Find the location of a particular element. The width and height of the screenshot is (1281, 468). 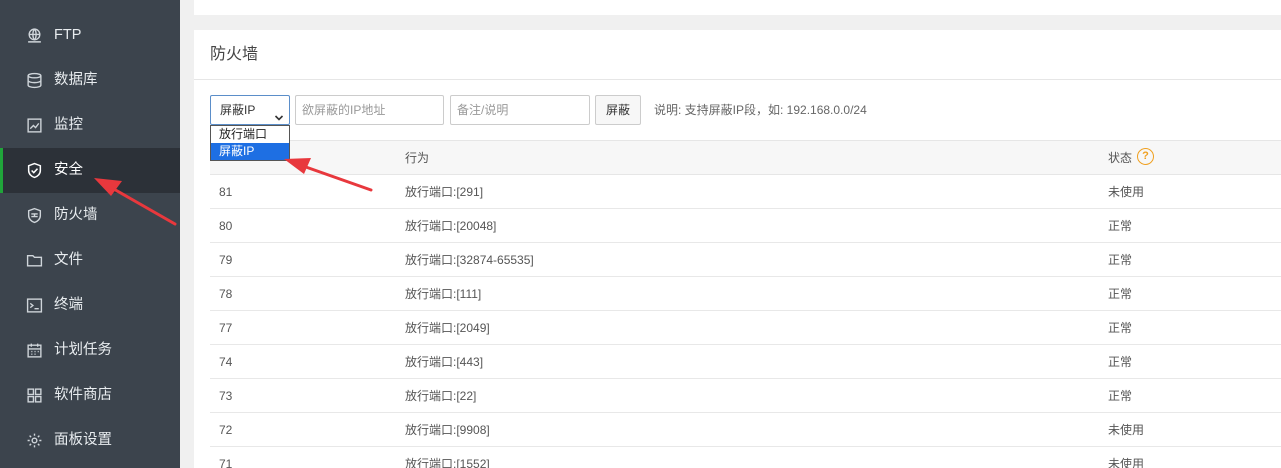

column-header-status: 状态 is located at coordinates (1120, 158).